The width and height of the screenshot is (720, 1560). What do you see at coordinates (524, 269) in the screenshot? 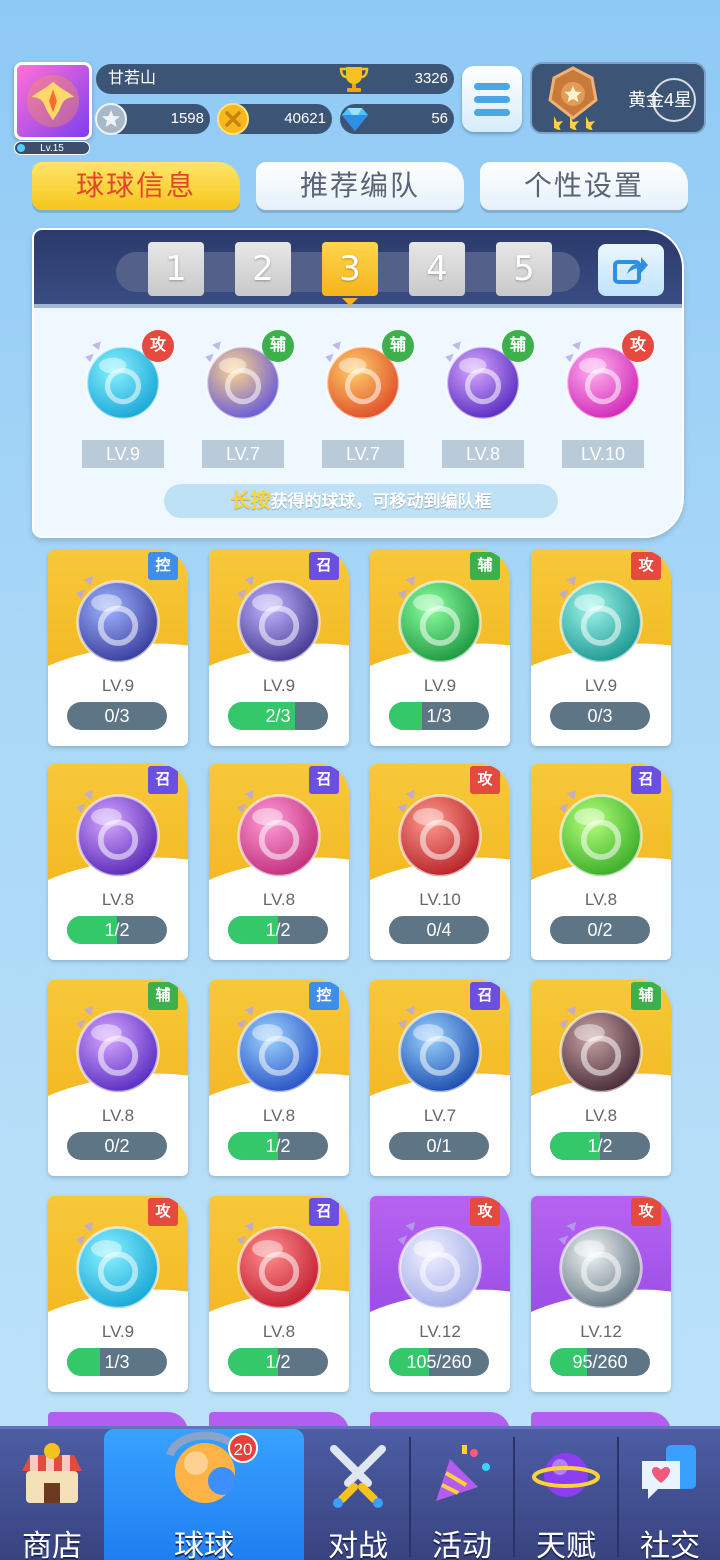
I see `team-slot-5: 5` at bounding box center [524, 269].